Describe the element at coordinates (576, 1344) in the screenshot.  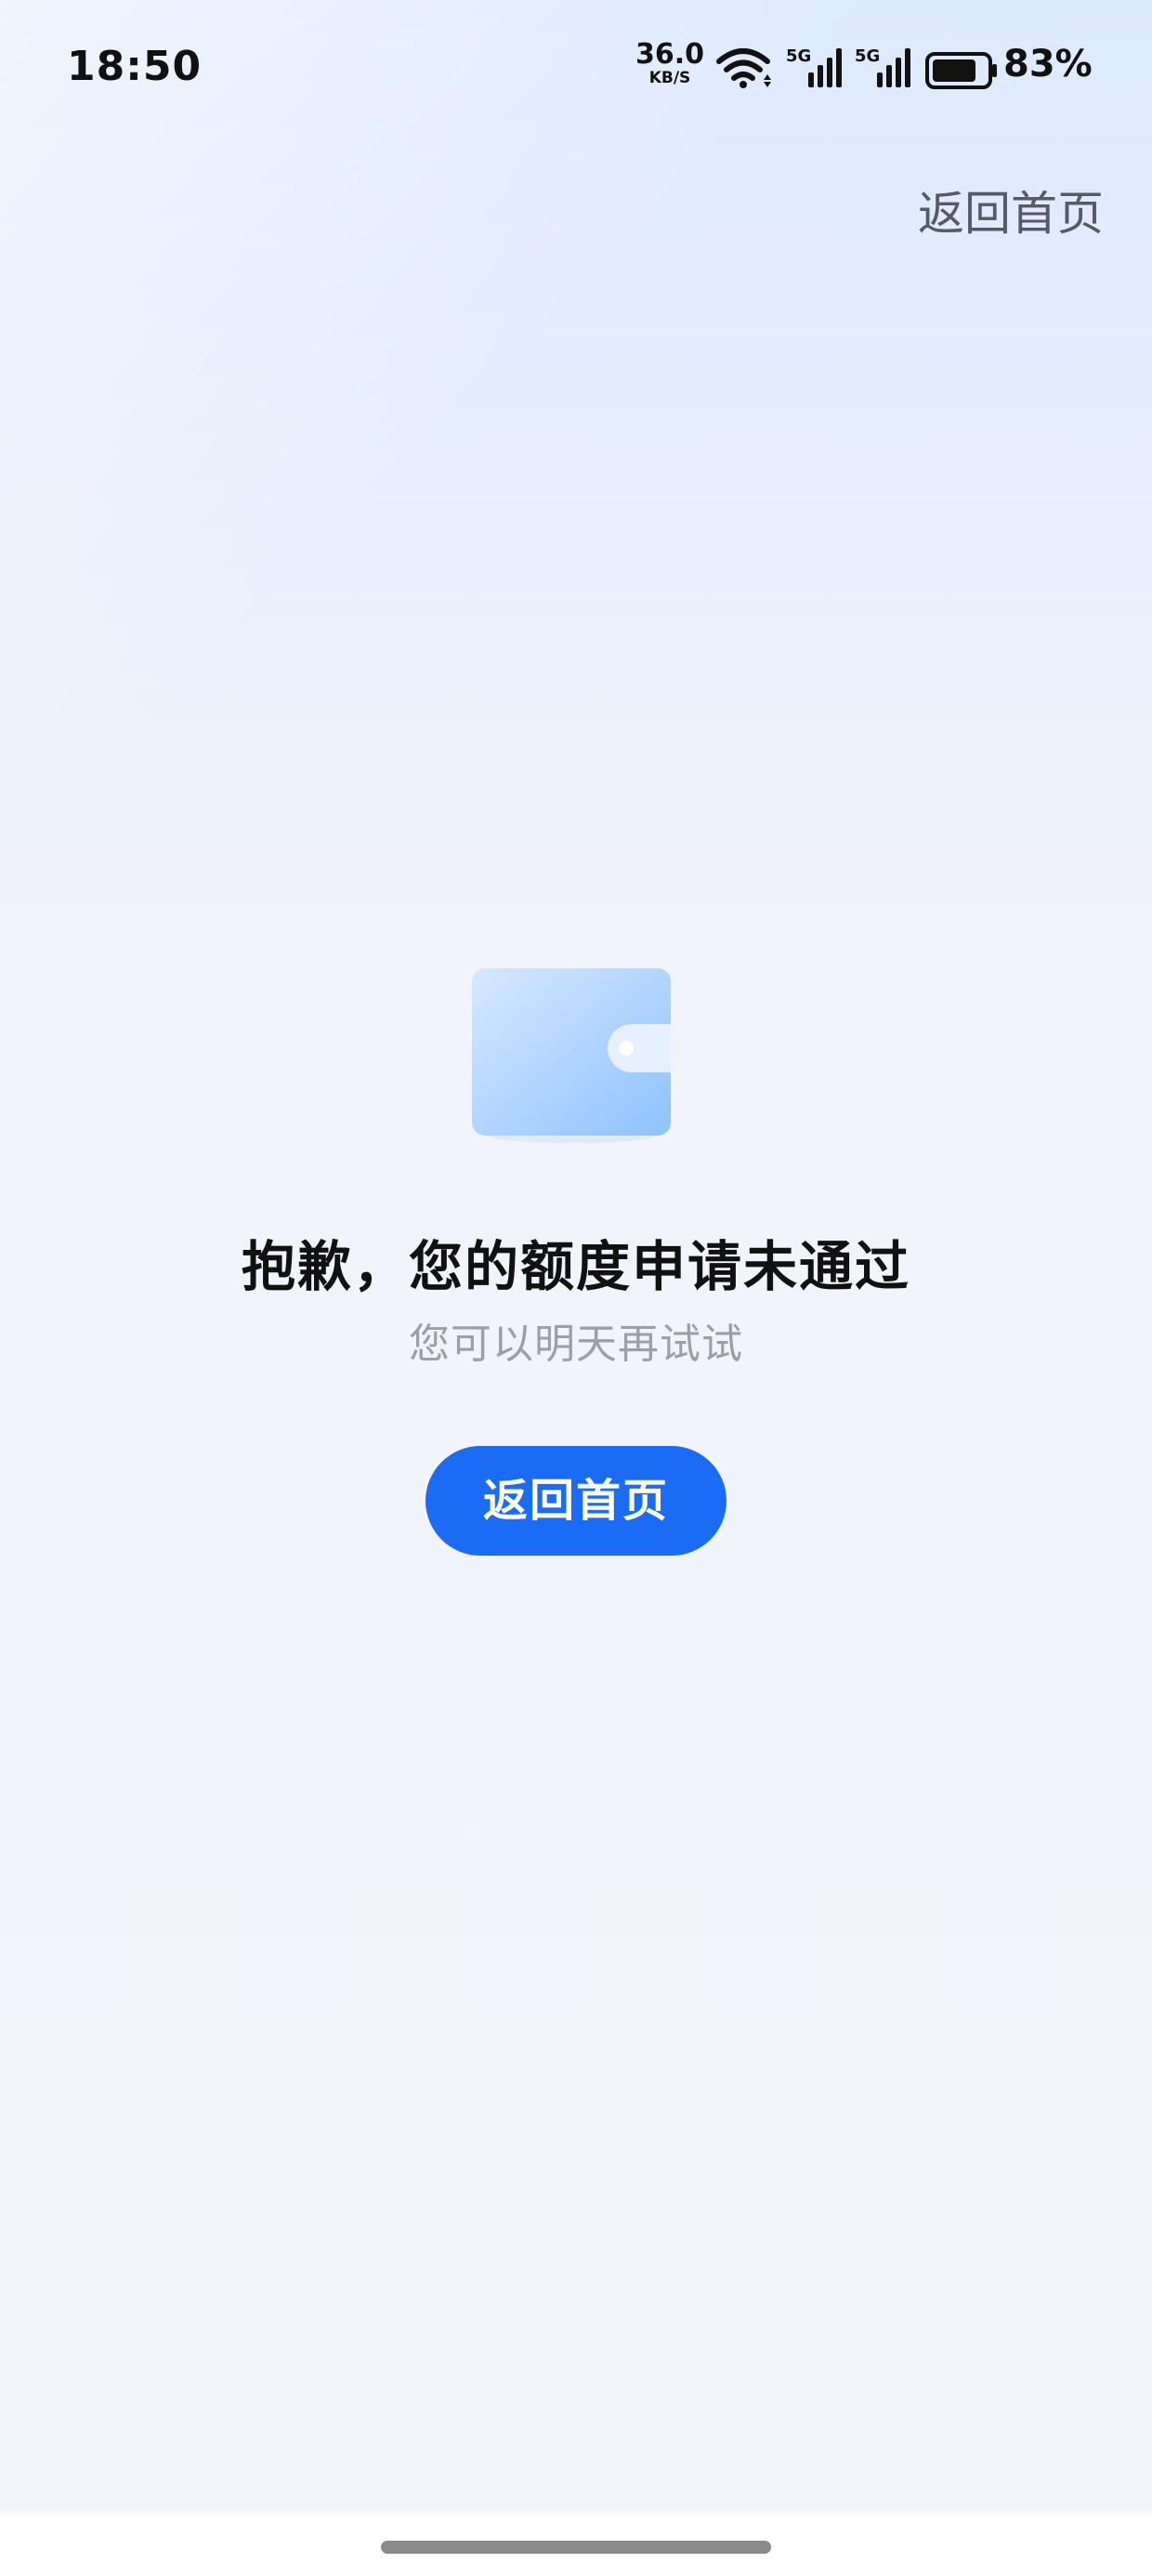
I see `result-subtitle: 您可以明天再试试` at that location.